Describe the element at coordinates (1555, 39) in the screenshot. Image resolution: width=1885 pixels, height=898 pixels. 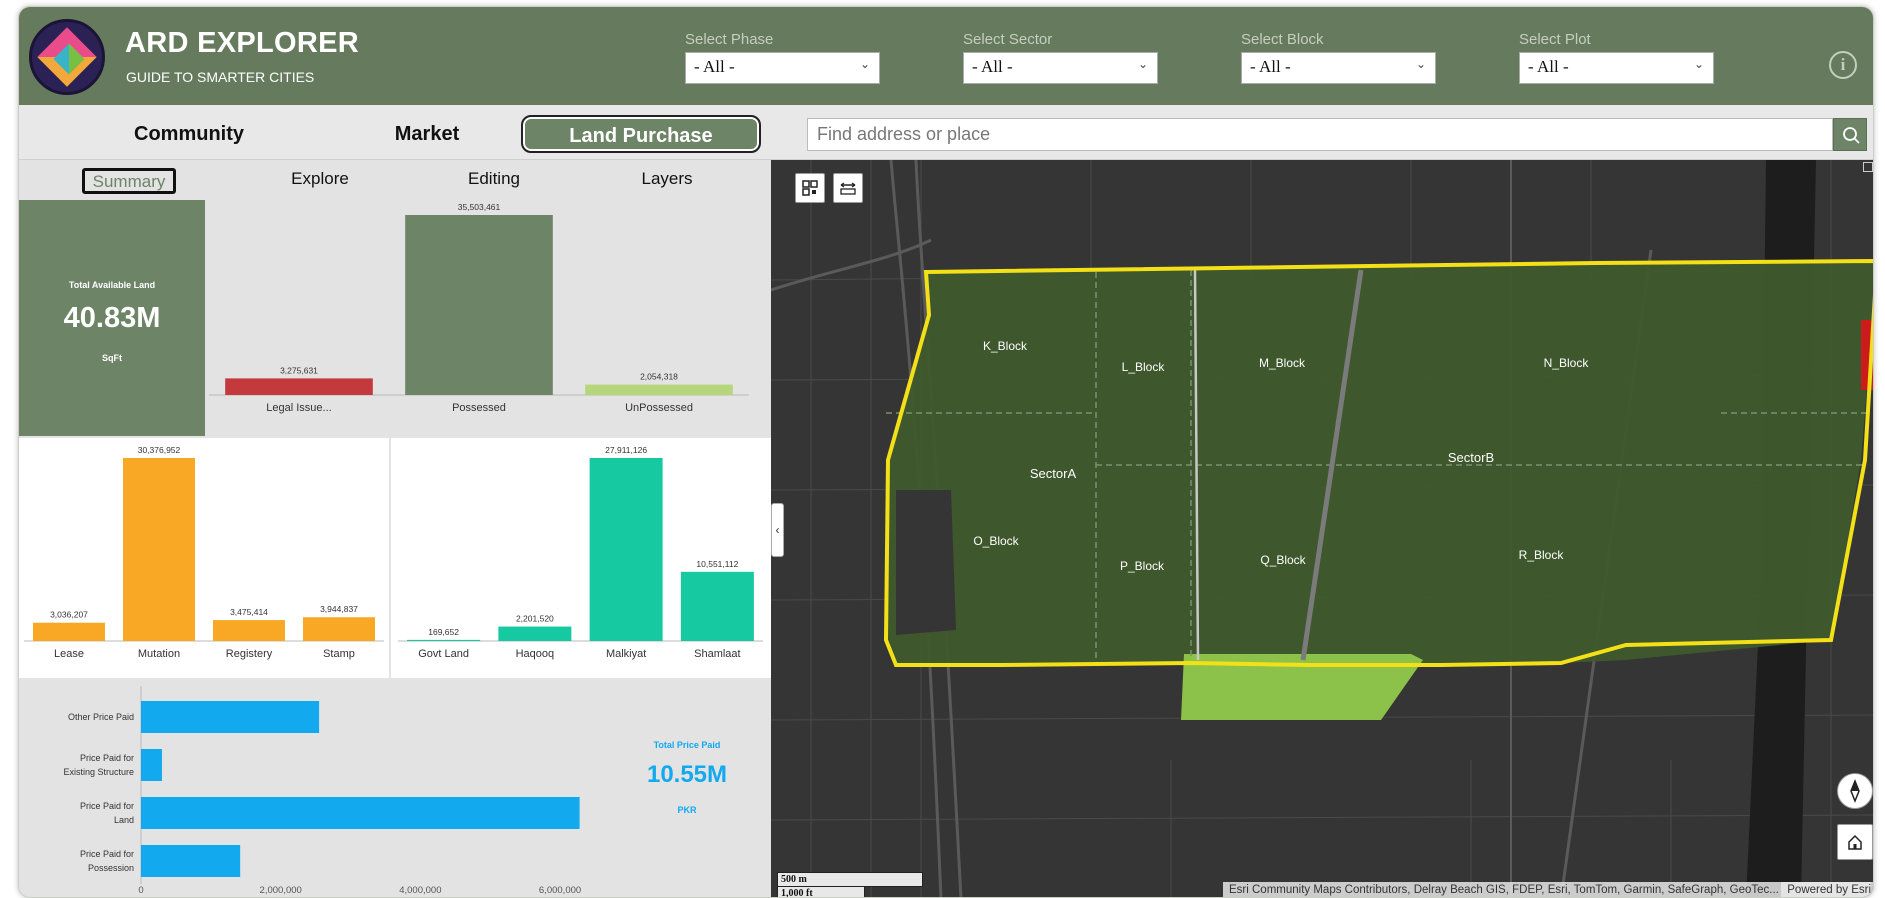
I see `plot-filter-label: Select Plot` at that location.